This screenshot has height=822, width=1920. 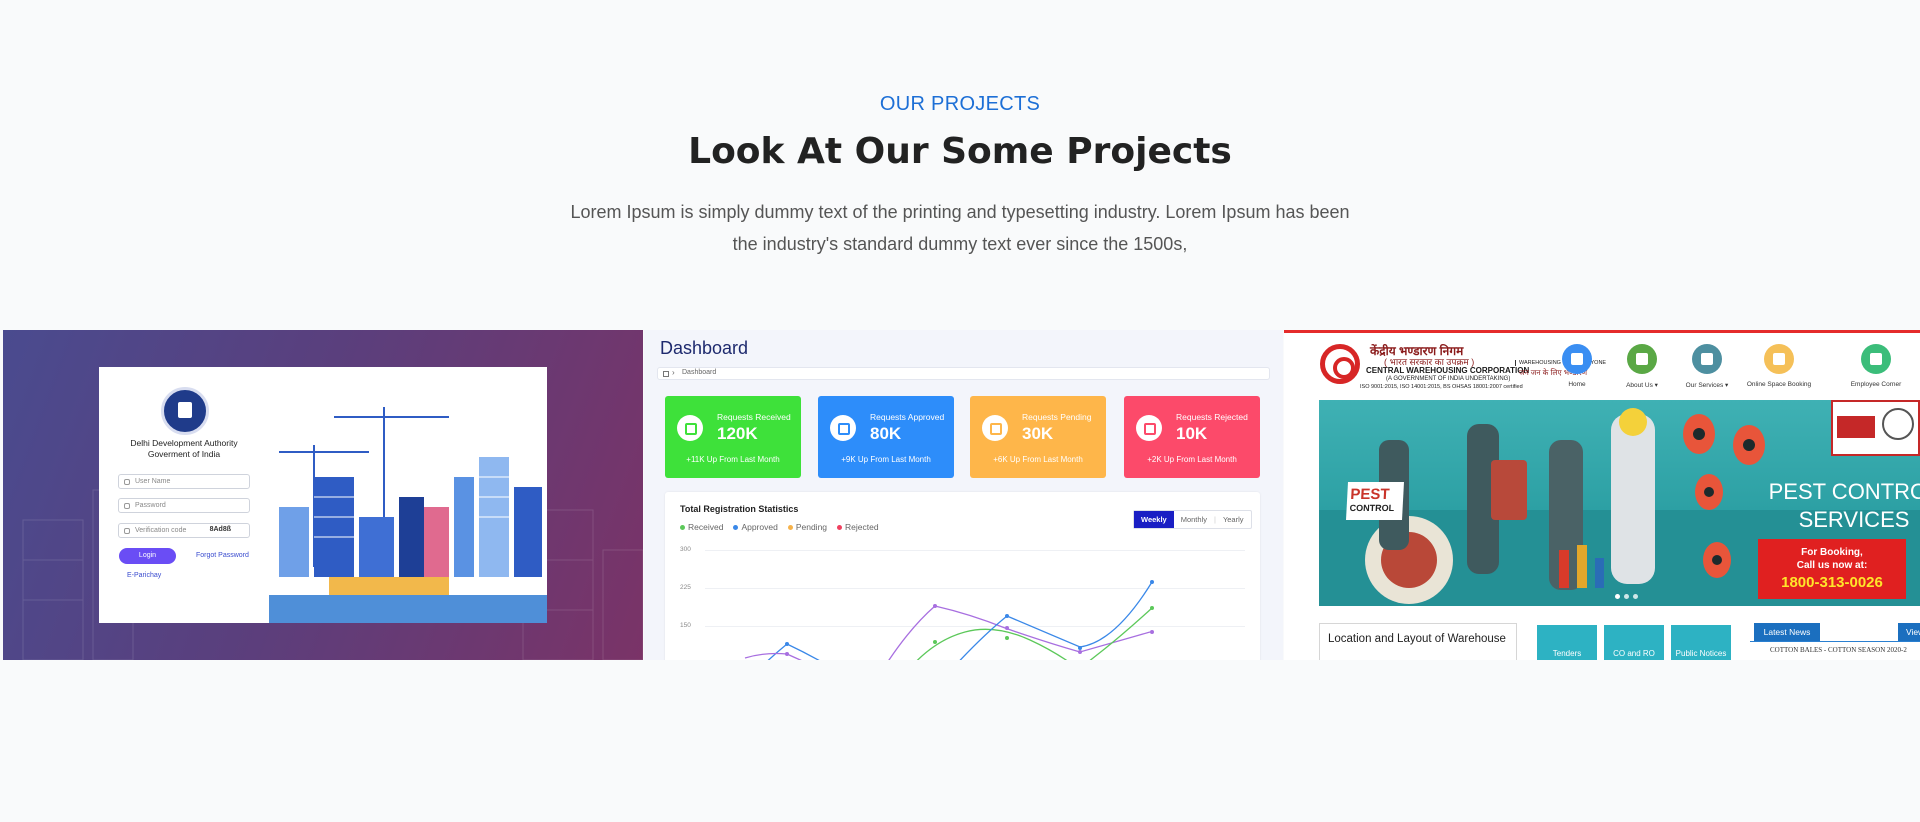 What do you see at coordinates (1787, 632) in the screenshot?
I see `latest-news-tab: Latest News` at bounding box center [1787, 632].